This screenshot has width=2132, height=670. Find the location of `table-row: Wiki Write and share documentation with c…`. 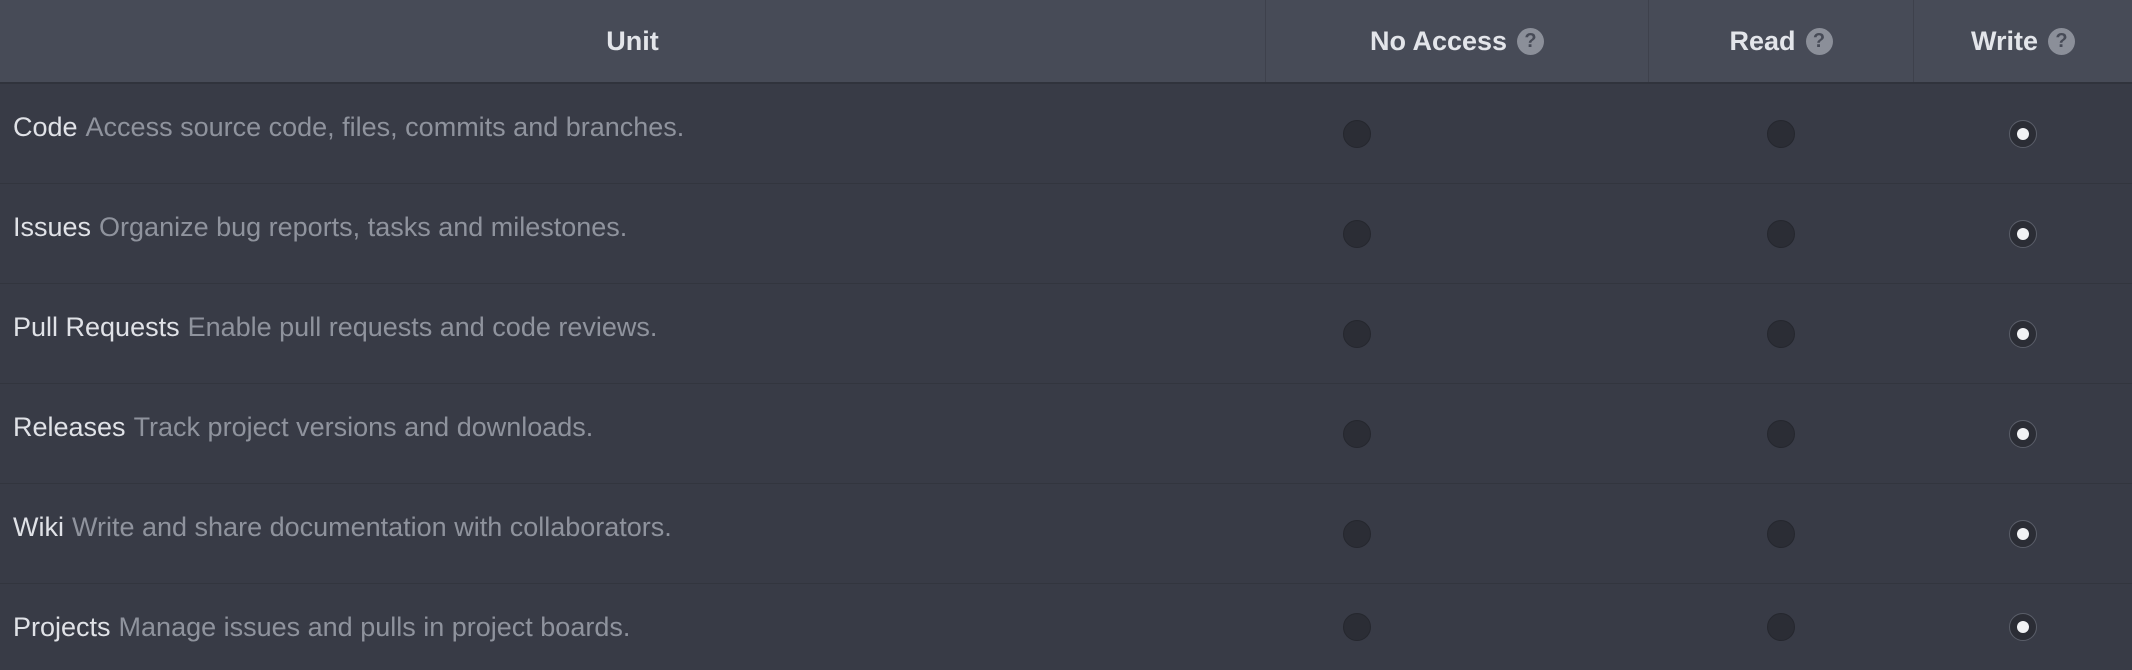

table-row: Wiki Write and share documentation with c… is located at coordinates (1066, 534).